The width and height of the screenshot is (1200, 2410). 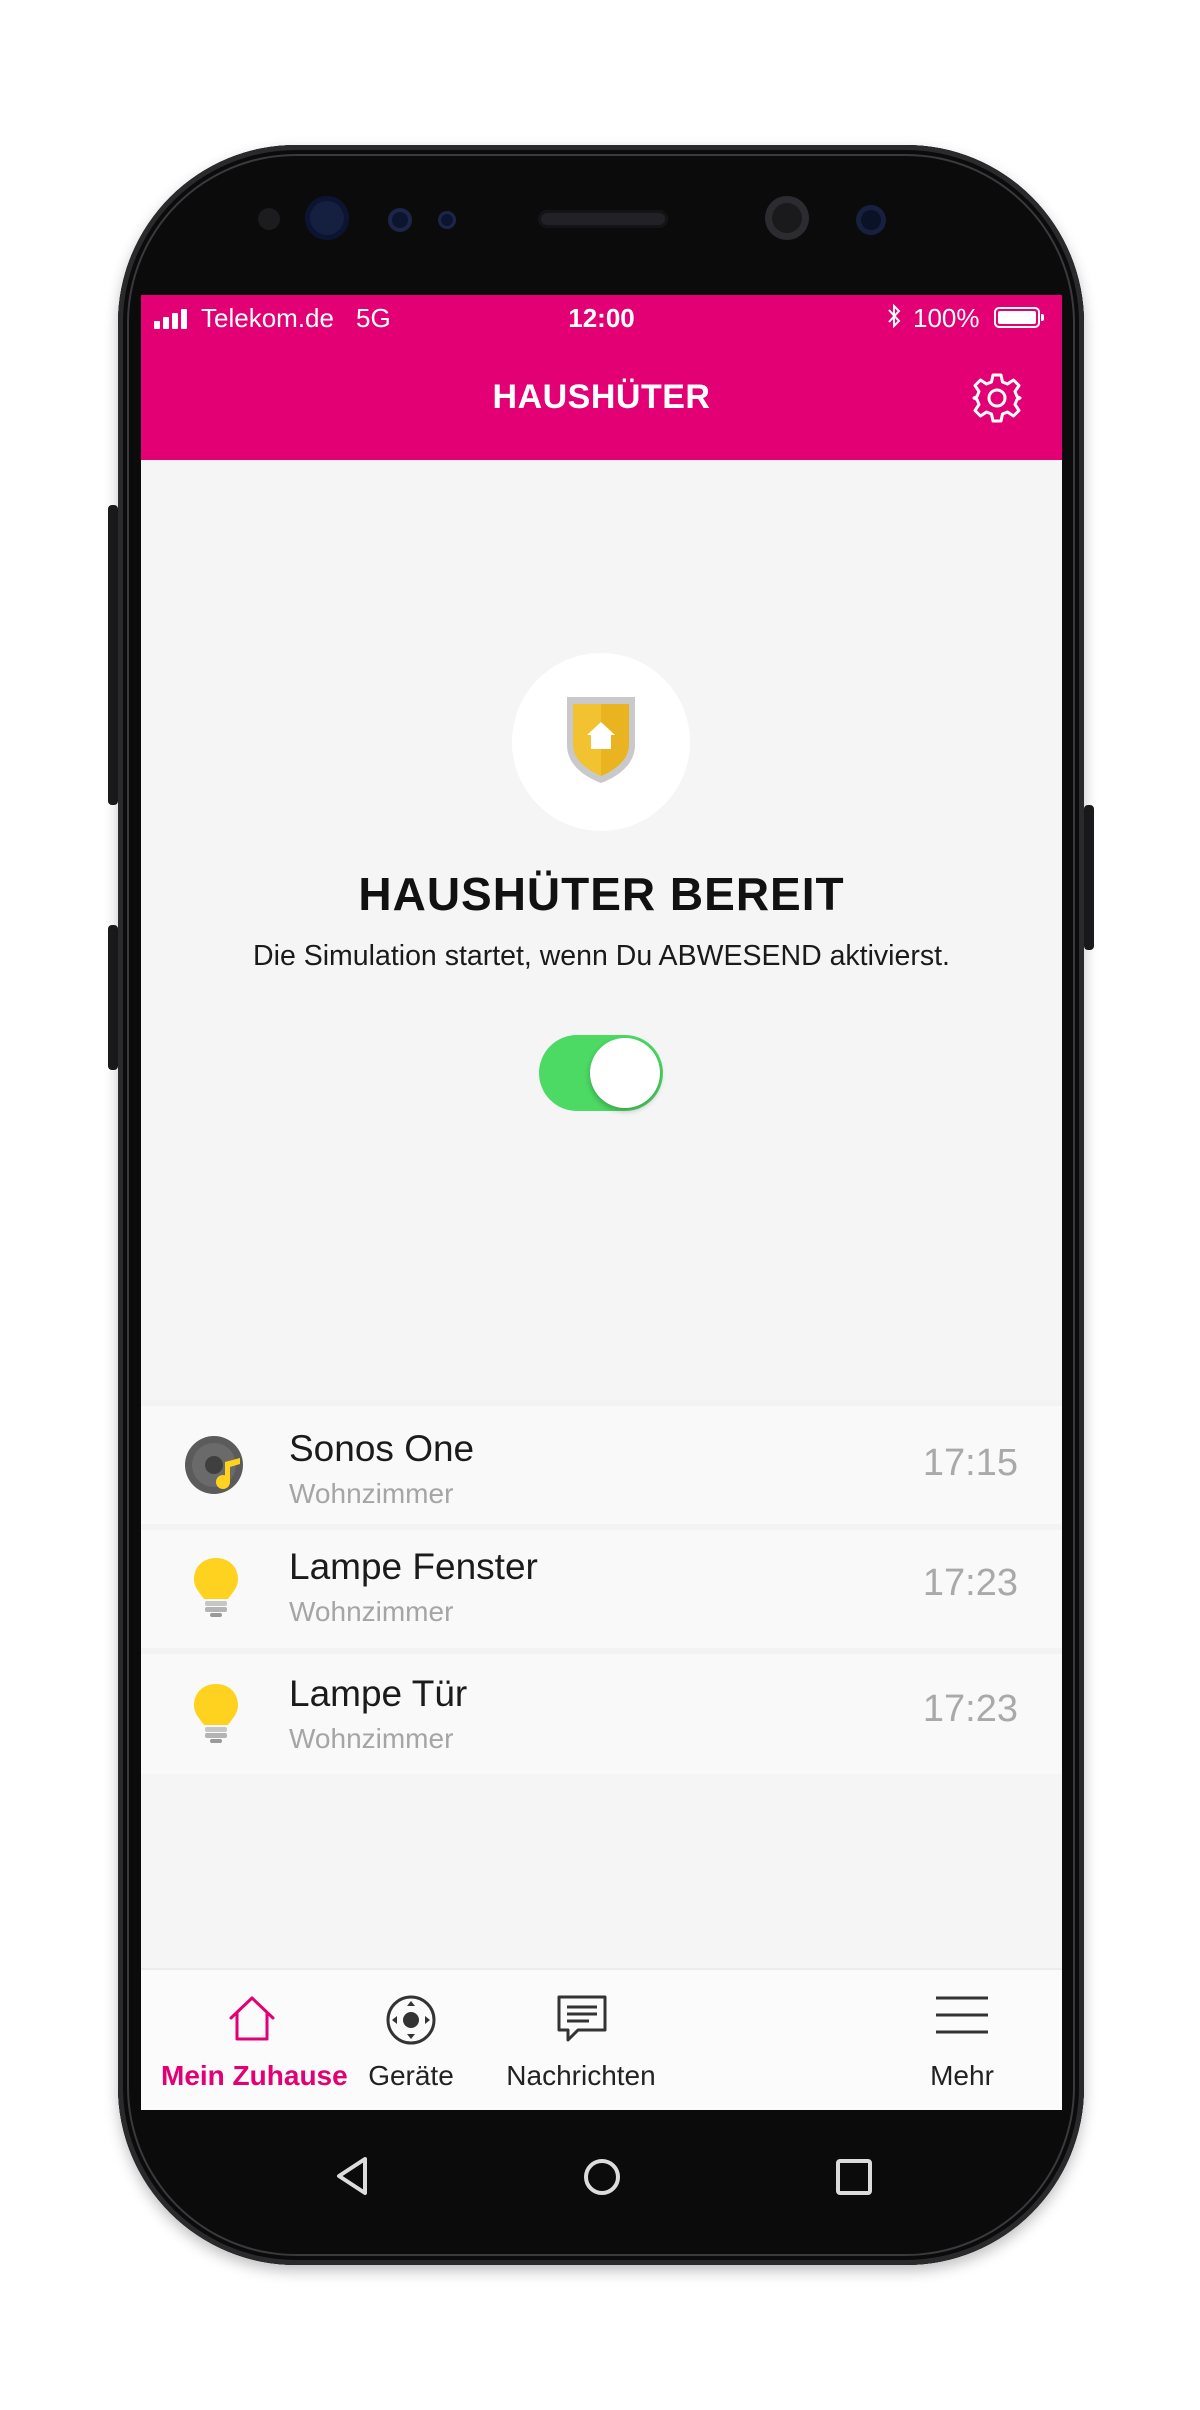 What do you see at coordinates (214, 1465) in the screenshot?
I see `speaker-music-icon` at bounding box center [214, 1465].